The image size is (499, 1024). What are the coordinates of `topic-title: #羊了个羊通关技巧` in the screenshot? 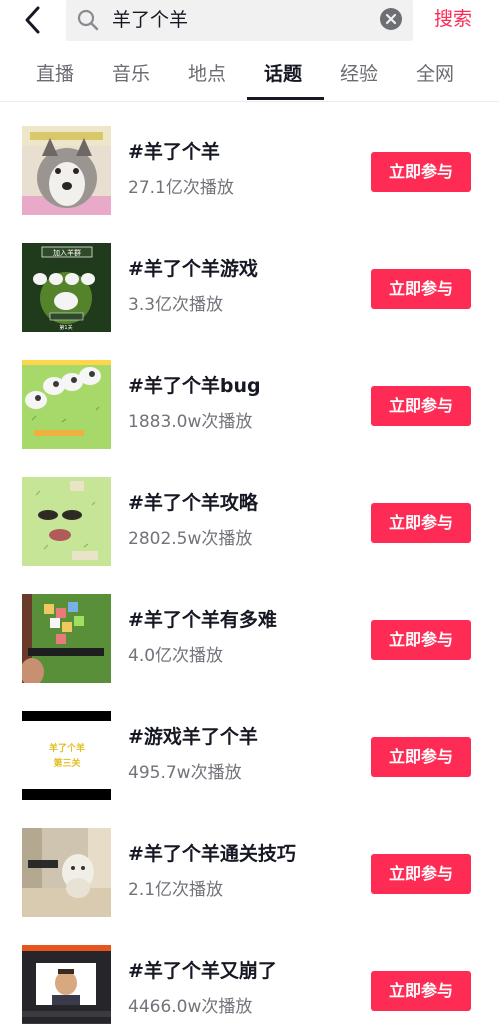 It's located at (212, 854).